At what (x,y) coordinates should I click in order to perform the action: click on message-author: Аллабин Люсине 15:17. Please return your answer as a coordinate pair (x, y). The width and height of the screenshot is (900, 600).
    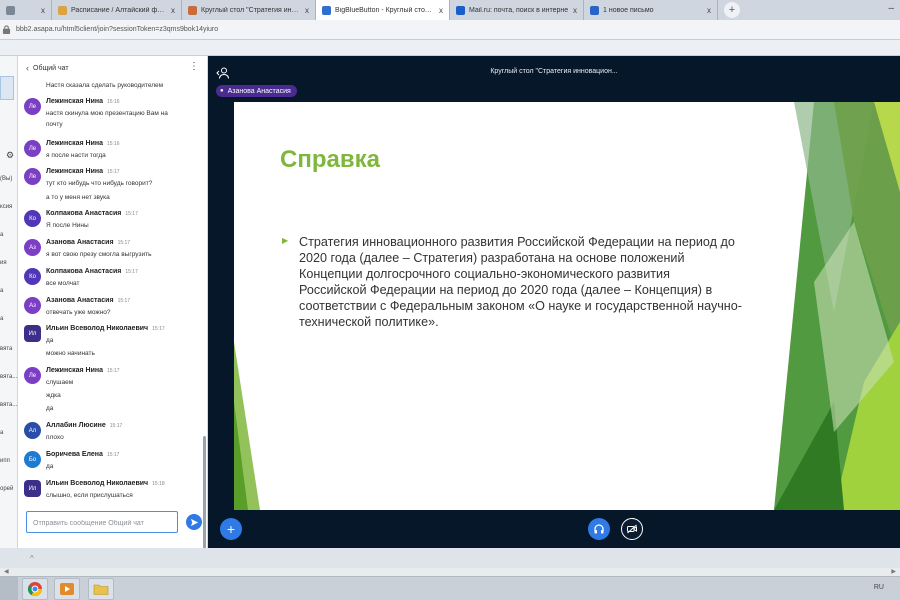
    Looking at the image, I should click on (84, 425).